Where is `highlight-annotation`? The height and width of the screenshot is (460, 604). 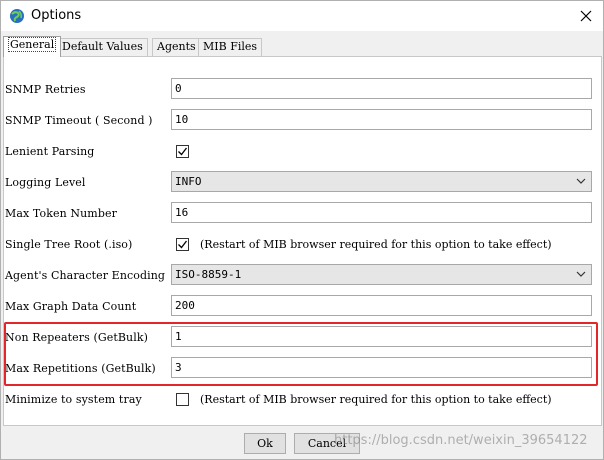
highlight-annotation is located at coordinates (301, 354).